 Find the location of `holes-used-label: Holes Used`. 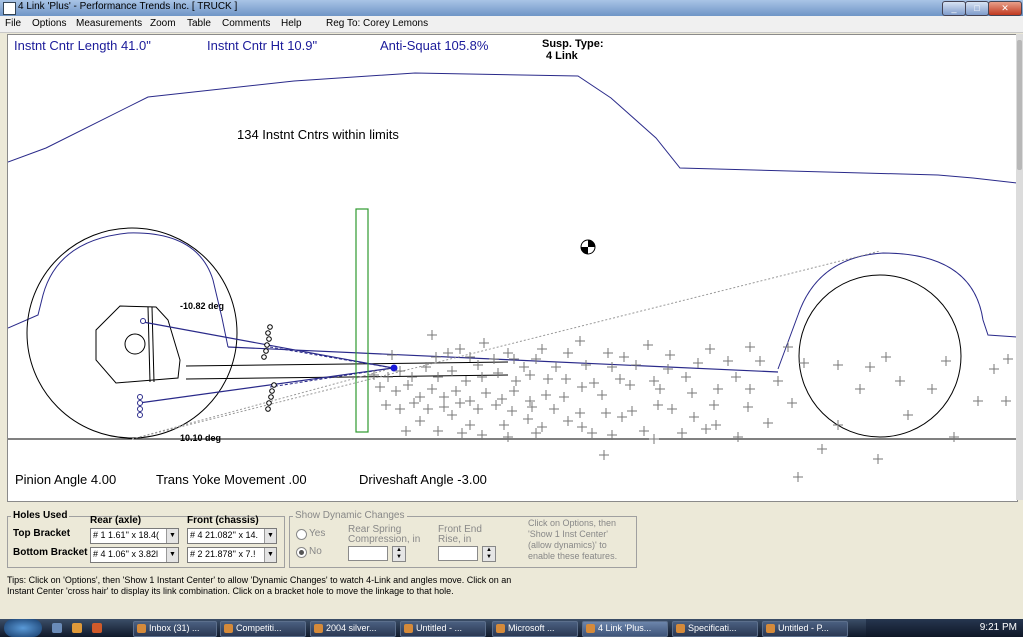

holes-used-label: Holes Used is located at coordinates (40, 515).